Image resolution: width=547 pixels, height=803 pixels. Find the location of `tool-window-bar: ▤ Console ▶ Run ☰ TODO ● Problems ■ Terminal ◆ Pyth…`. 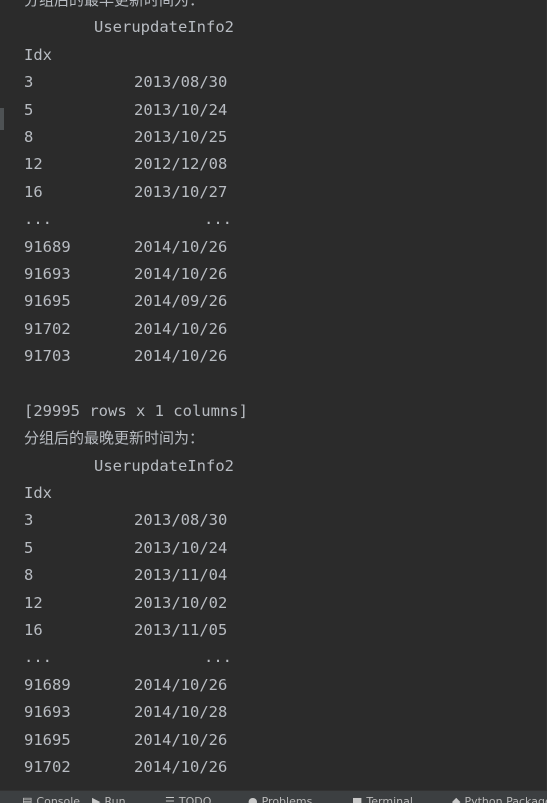

tool-window-bar: ▤ Console ▶ Run ☰ TODO ● Problems ■ Terminal ◆ Pyth… is located at coordinates (273, 796).